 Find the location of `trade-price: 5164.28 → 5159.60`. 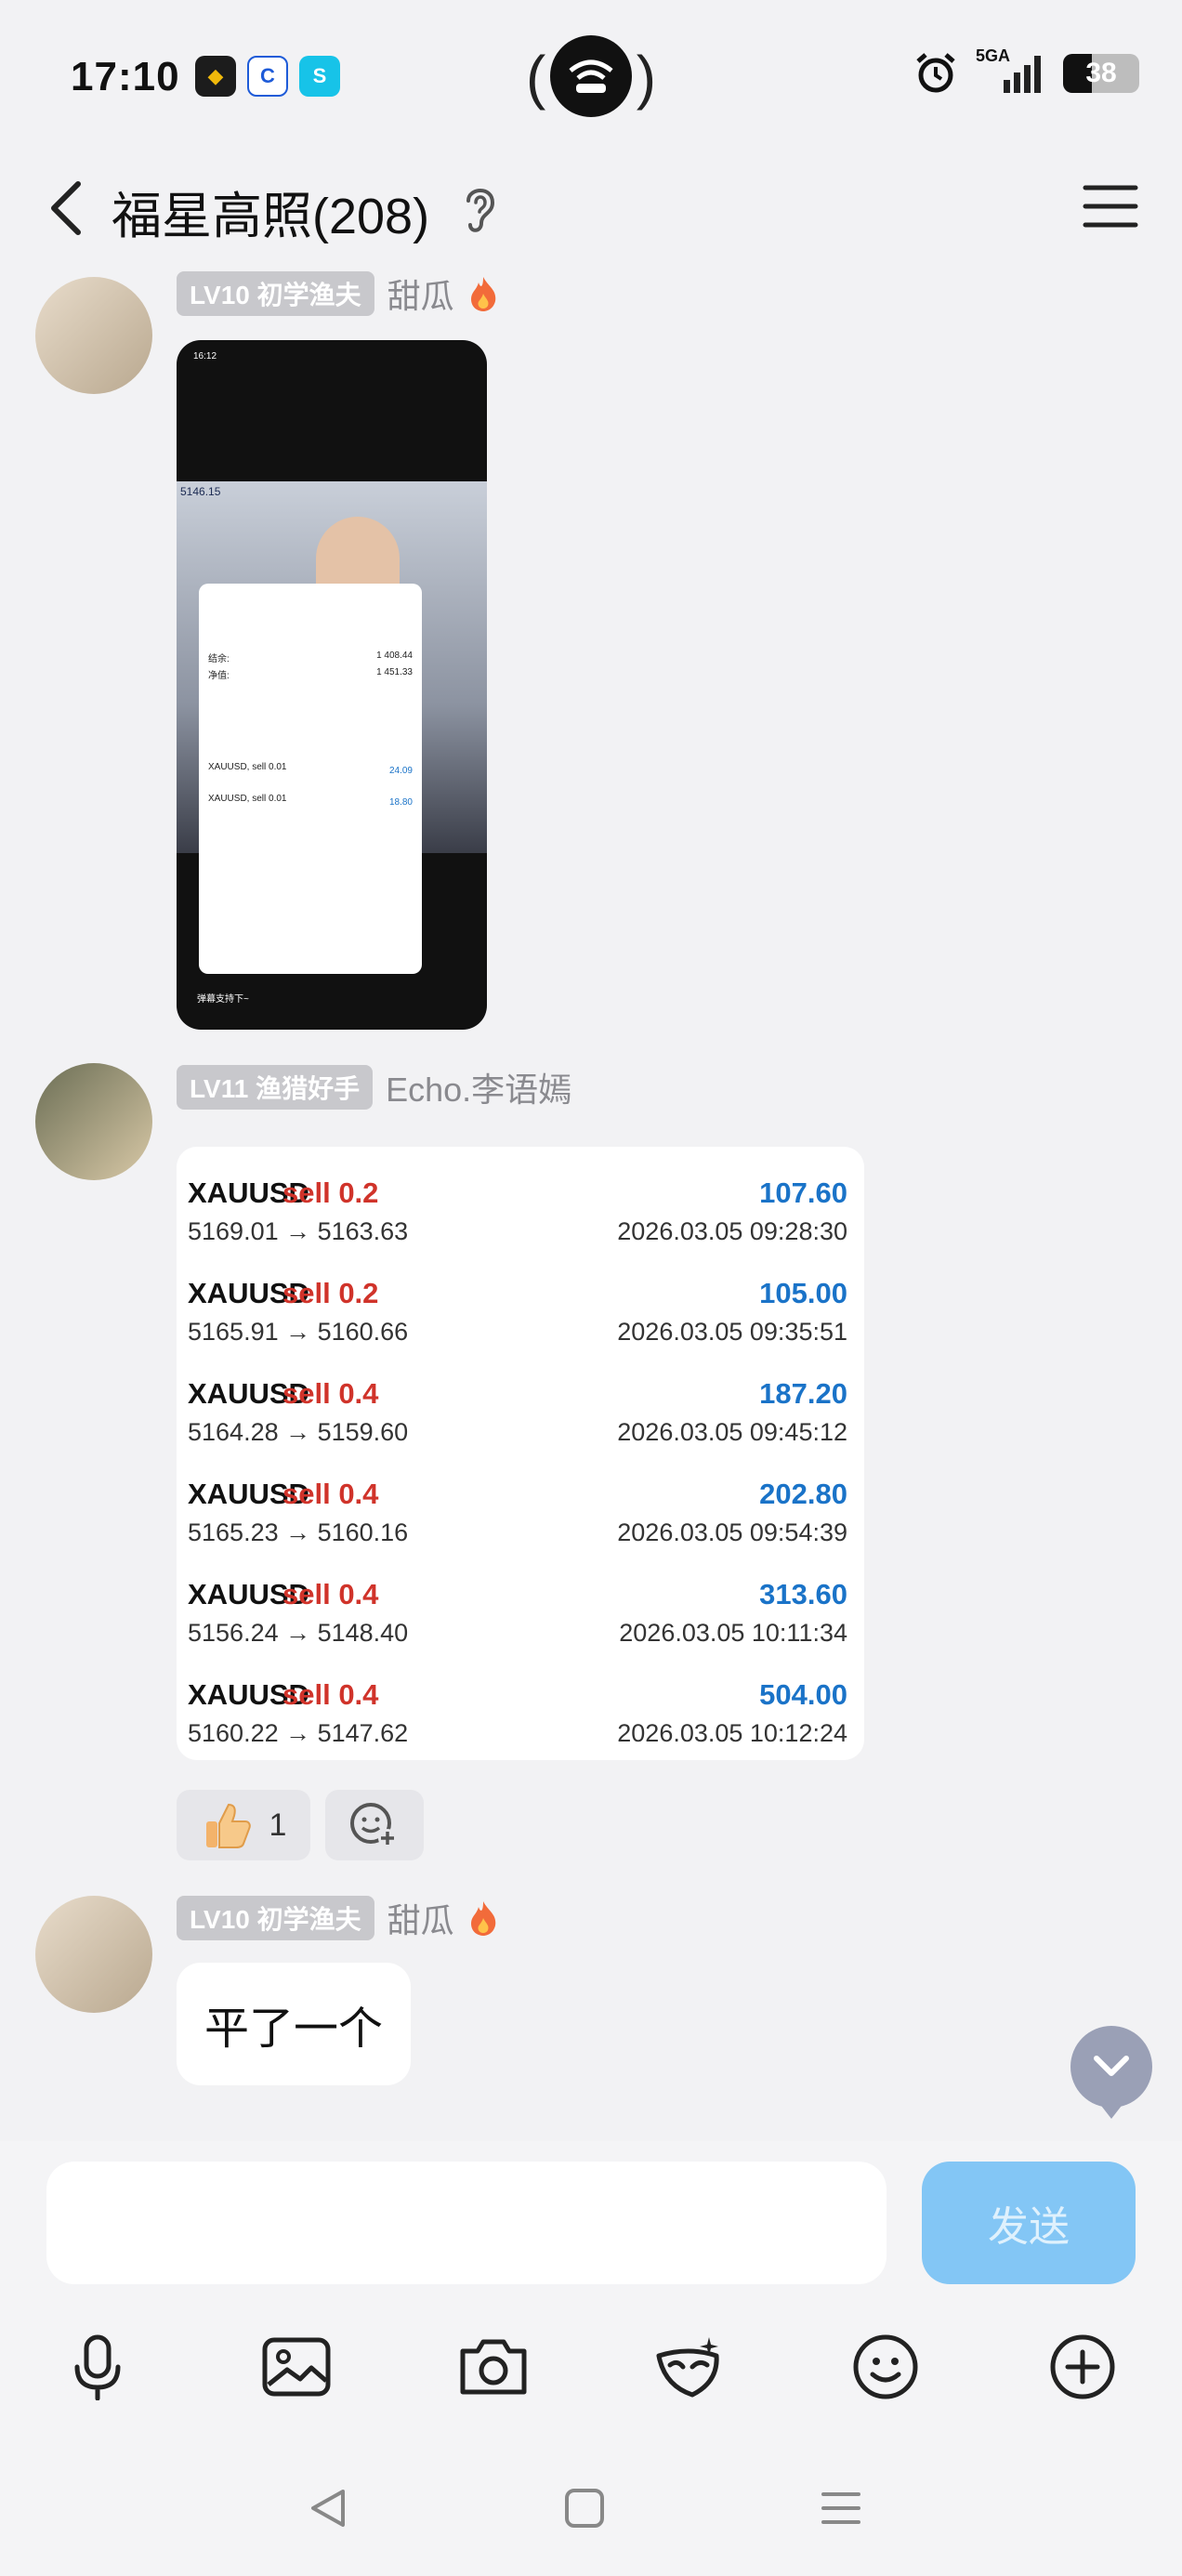

trade-price: 5164.28 → 5159.60 is located at coordinates (298, 1432).